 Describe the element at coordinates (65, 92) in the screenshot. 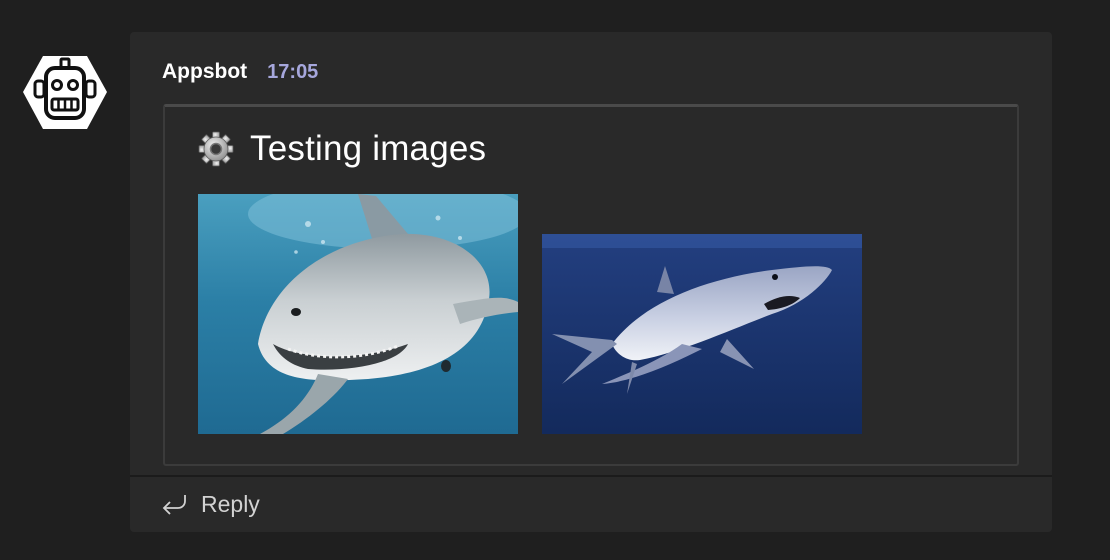

I see `bot-avatar` at that location.